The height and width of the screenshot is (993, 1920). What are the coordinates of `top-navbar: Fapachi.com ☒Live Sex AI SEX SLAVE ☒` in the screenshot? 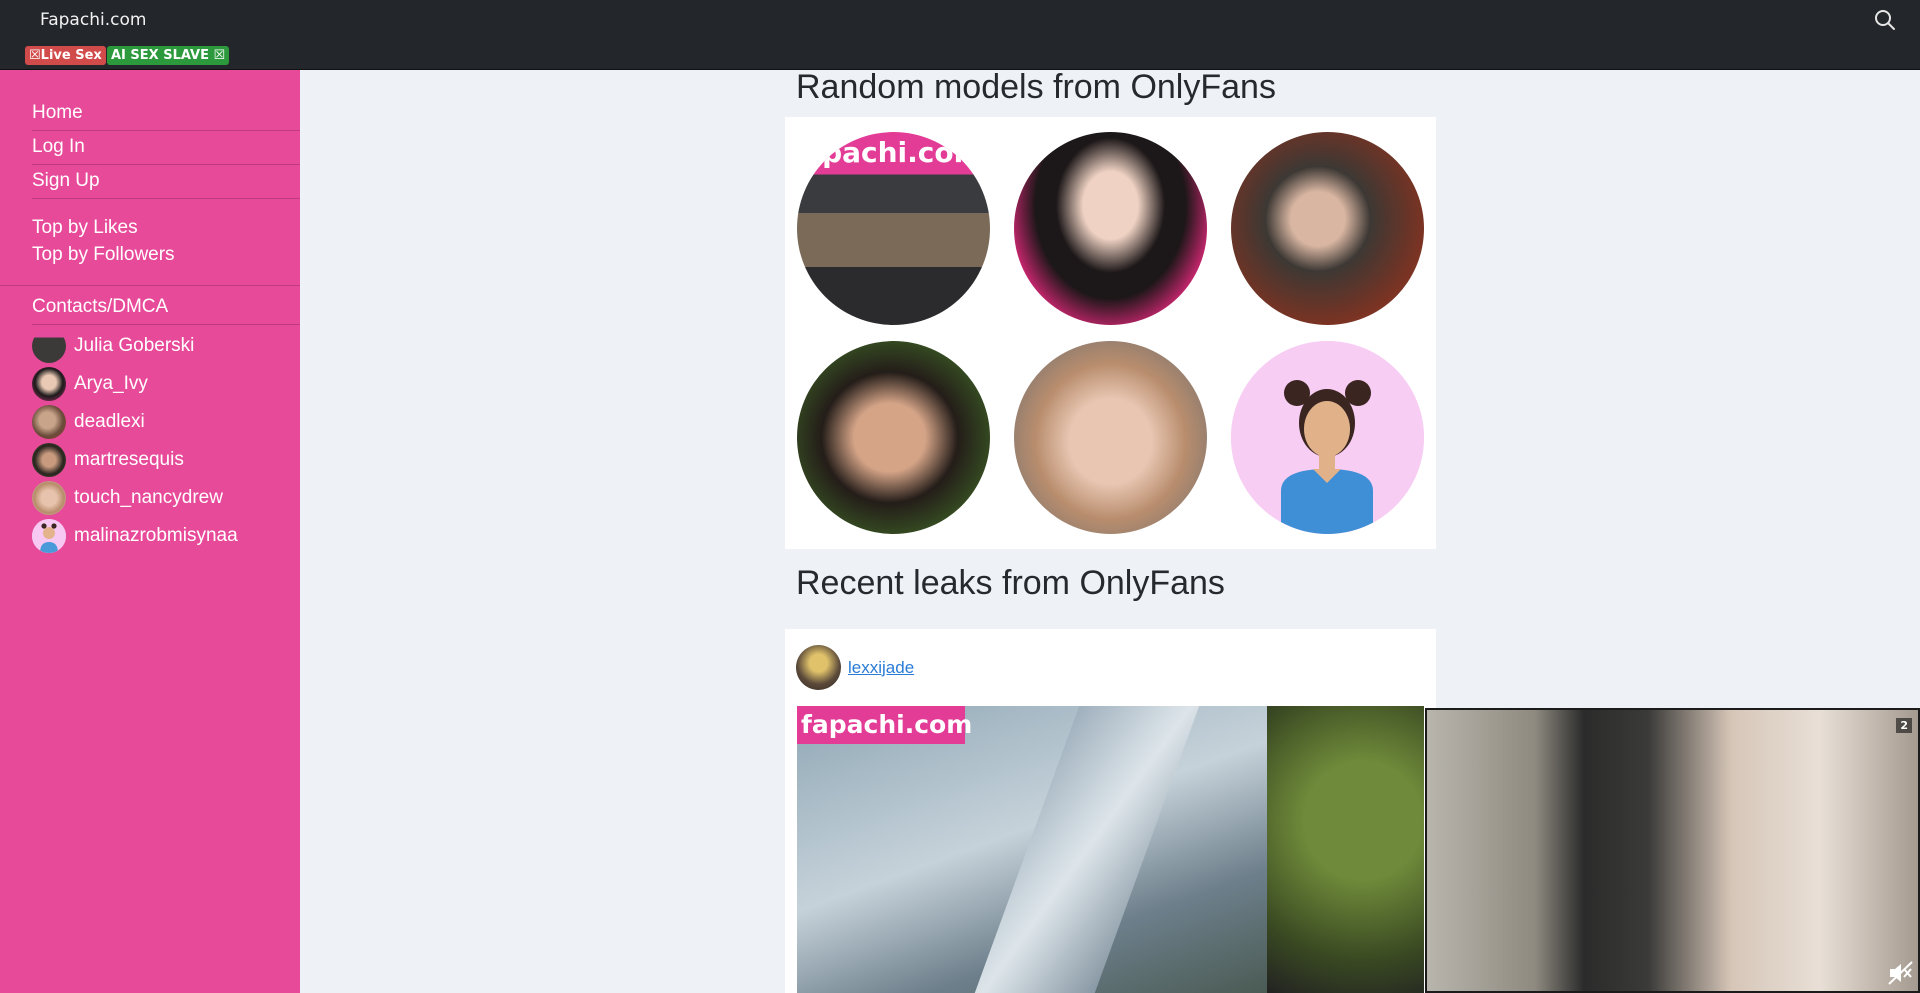 It's located at (960, 35).